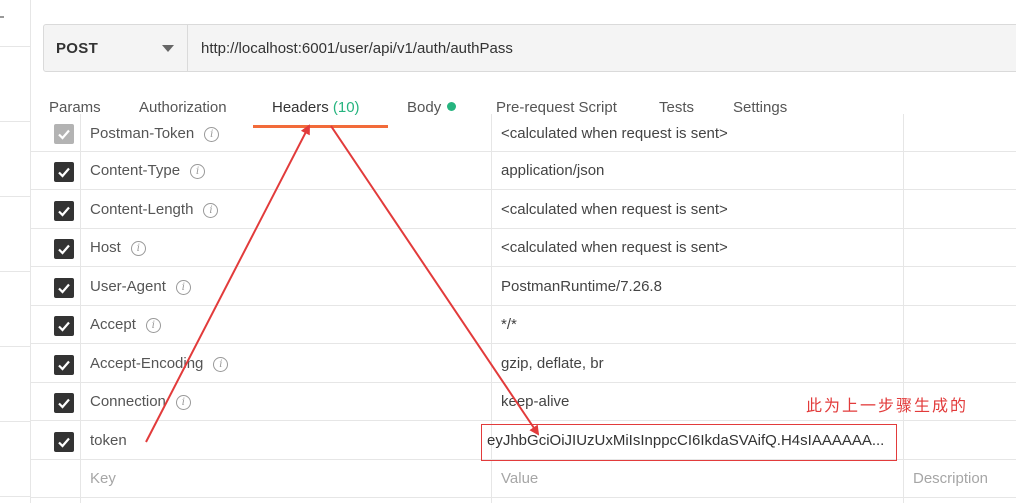 Image resolution: width=1016 pixels, height=503 pixels. I want to click on header-key: Host i, so click(118, 247).